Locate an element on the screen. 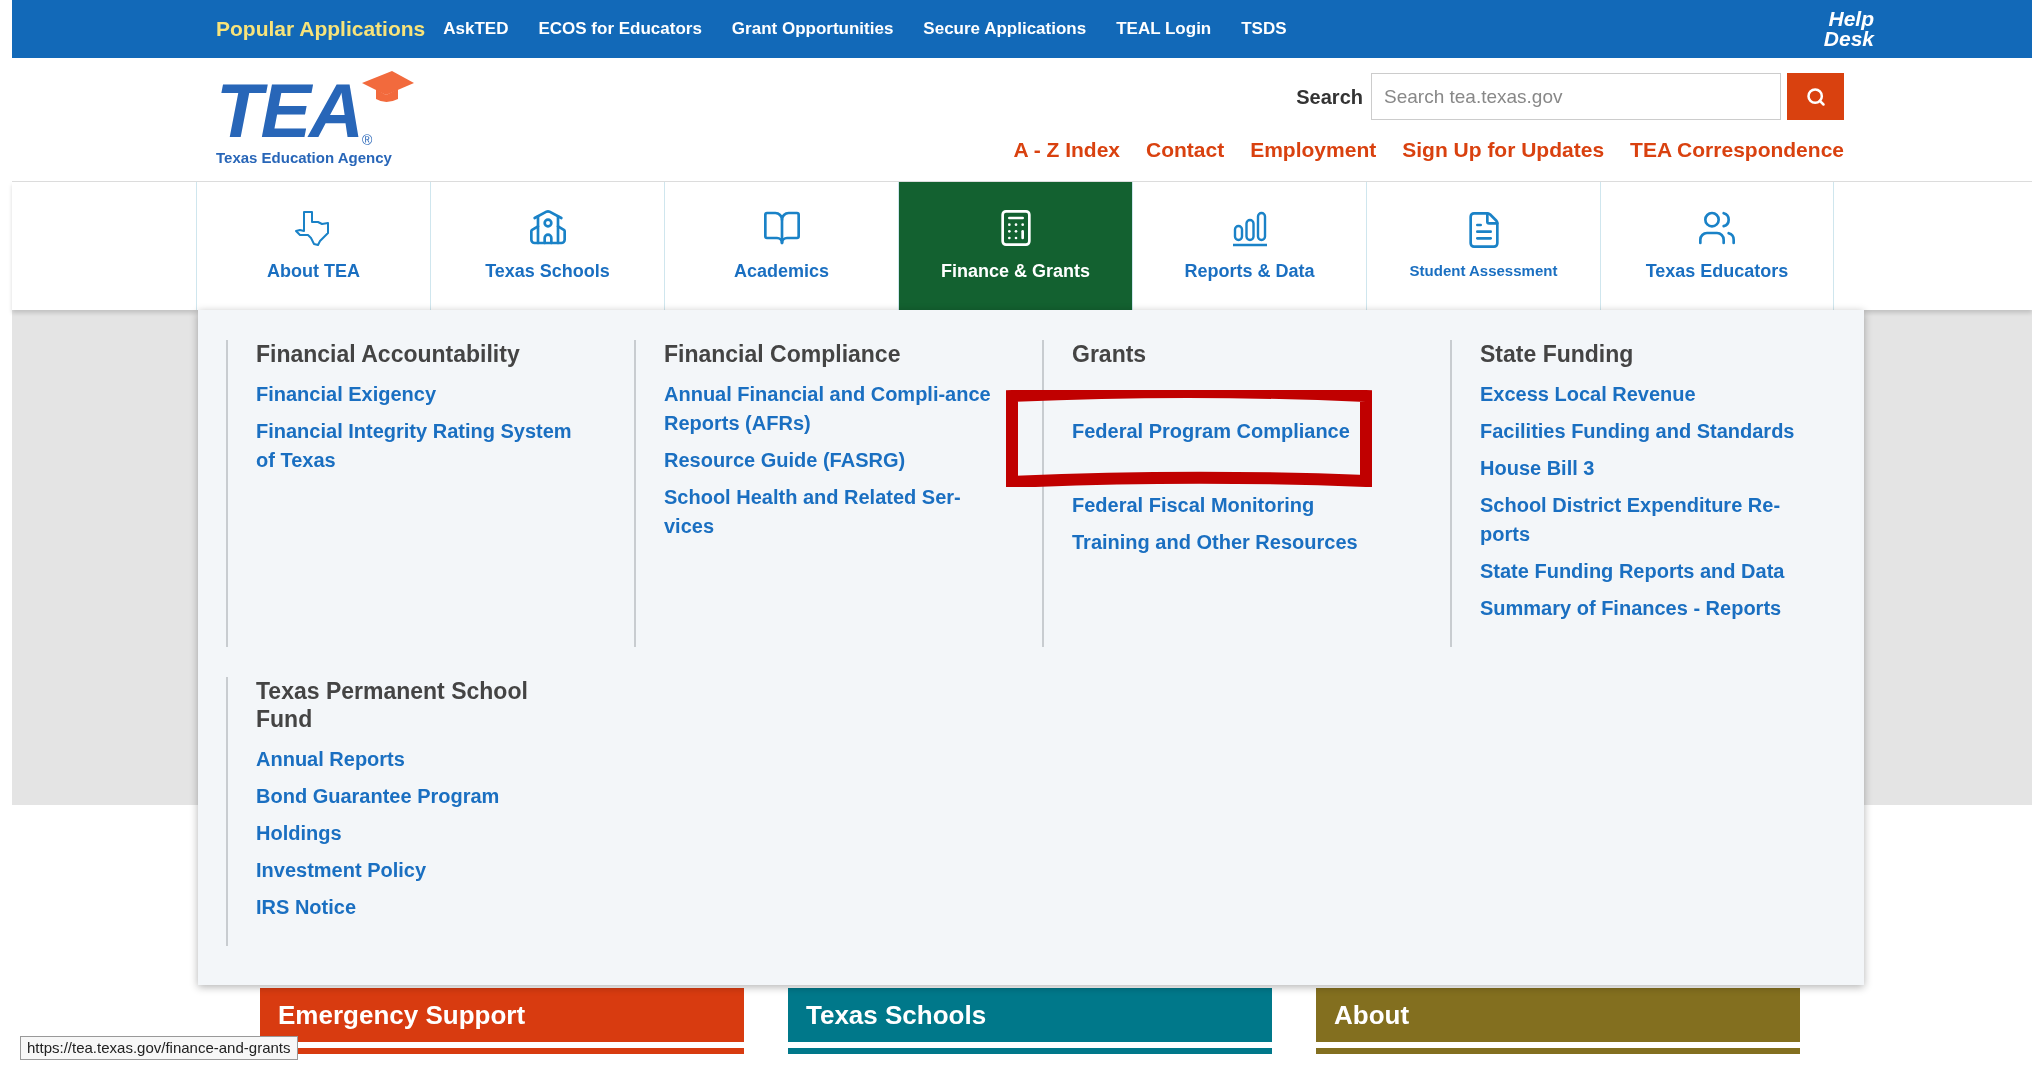 Image resolution: width=2032 pixels, height=1066 pixels. menu-link: Facilities Funding and Standards is located at coordinates (1645, 431).